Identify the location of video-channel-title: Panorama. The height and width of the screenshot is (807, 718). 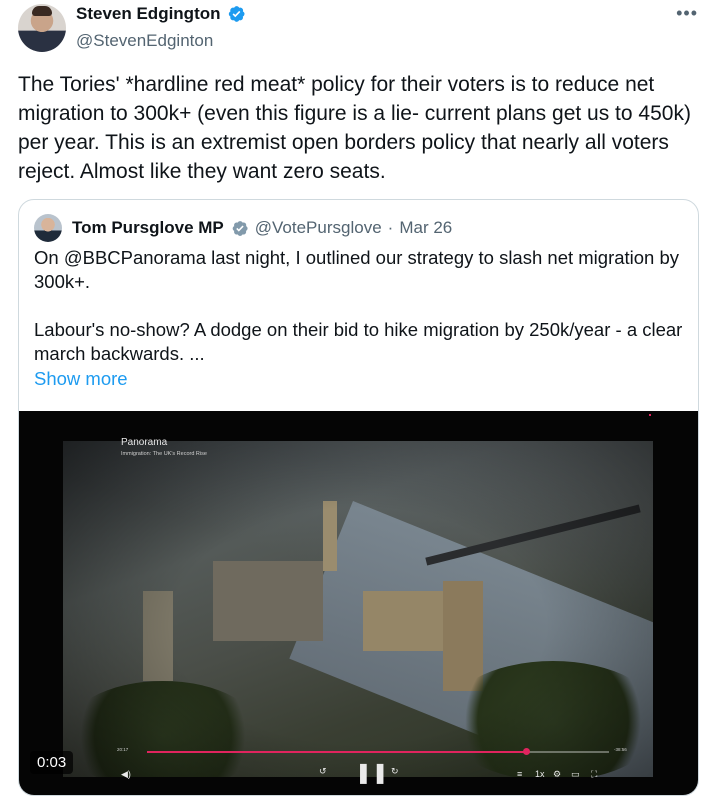
(144, 442).